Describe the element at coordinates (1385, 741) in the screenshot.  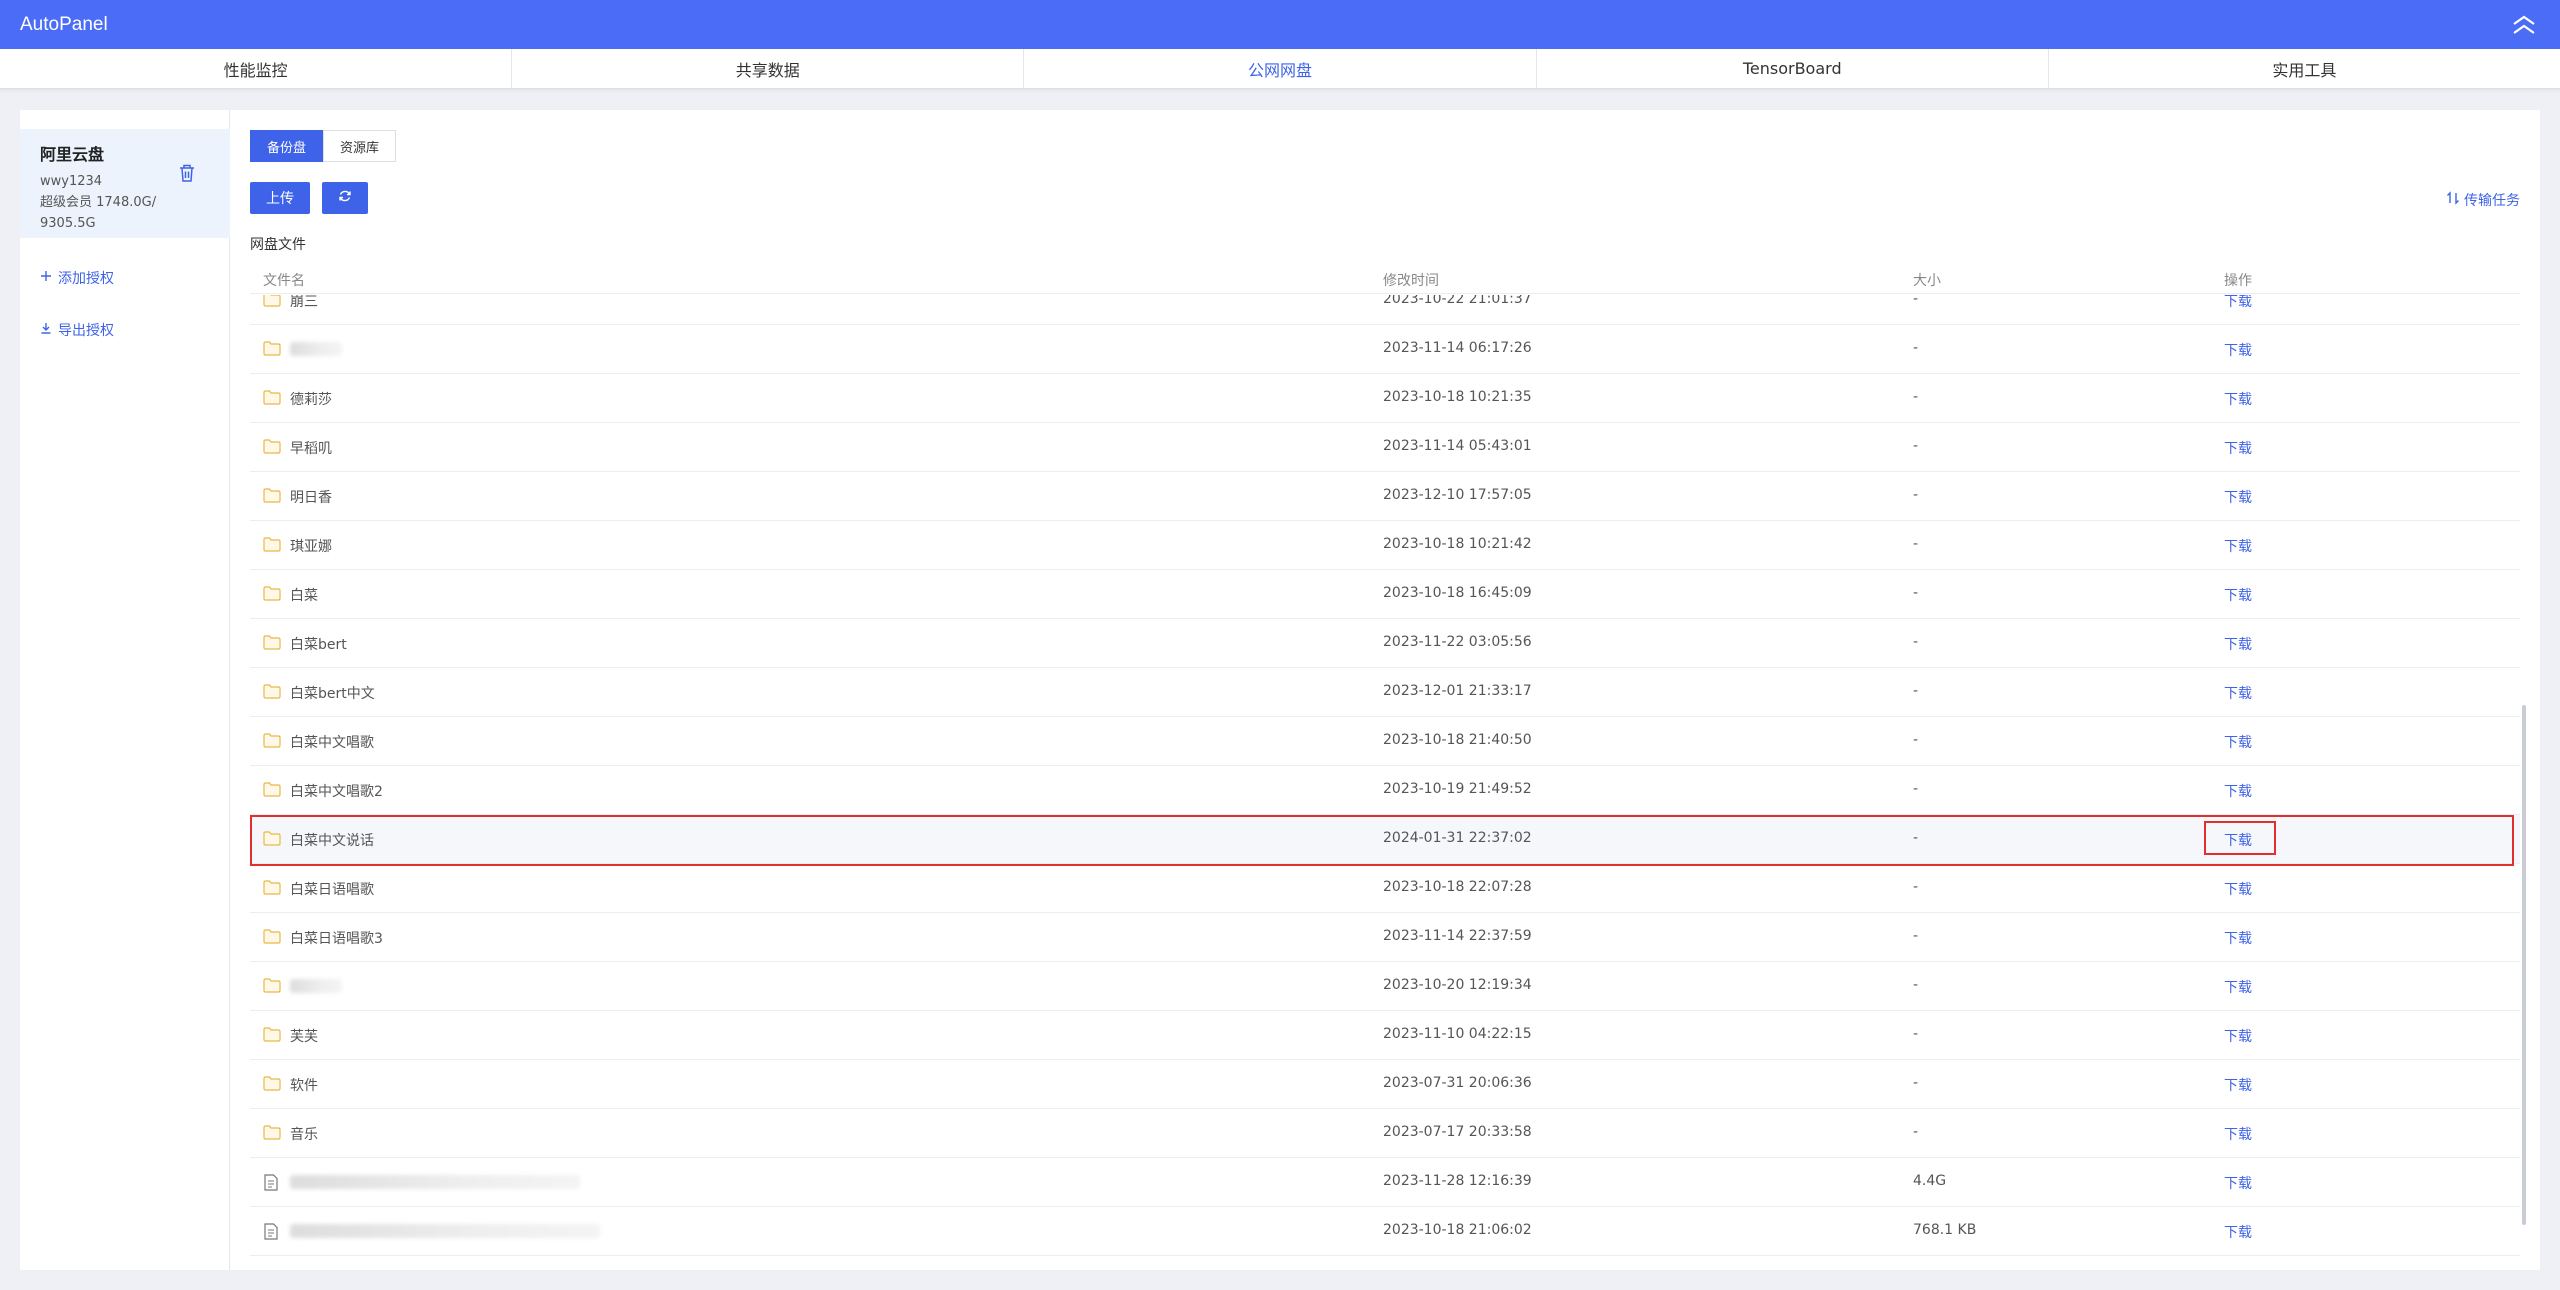
I see `table-row: 白菜中文唱歌 2023-10-18 21:40:50 - 下载` at that location.